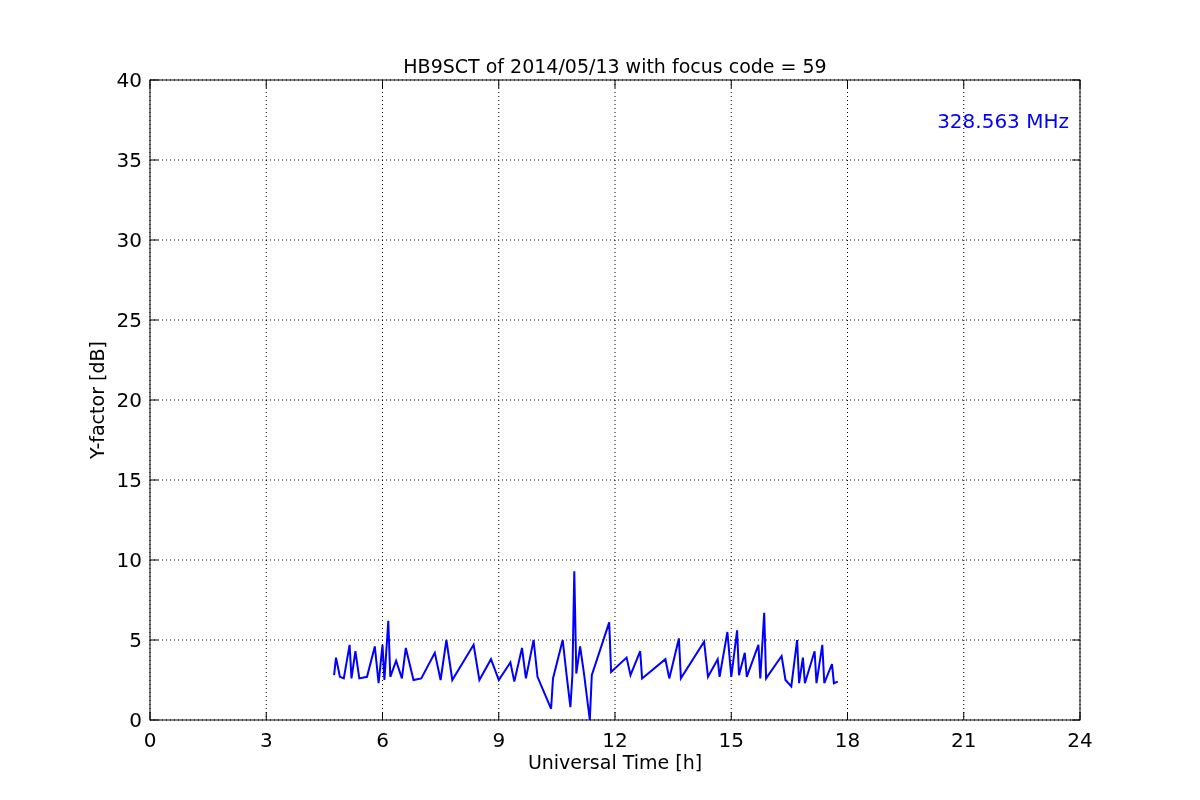 The image size is (1200, 800). Describe the element at coordinates (964, 740) in the screenshot. I see `tick-label: 21` at that location.